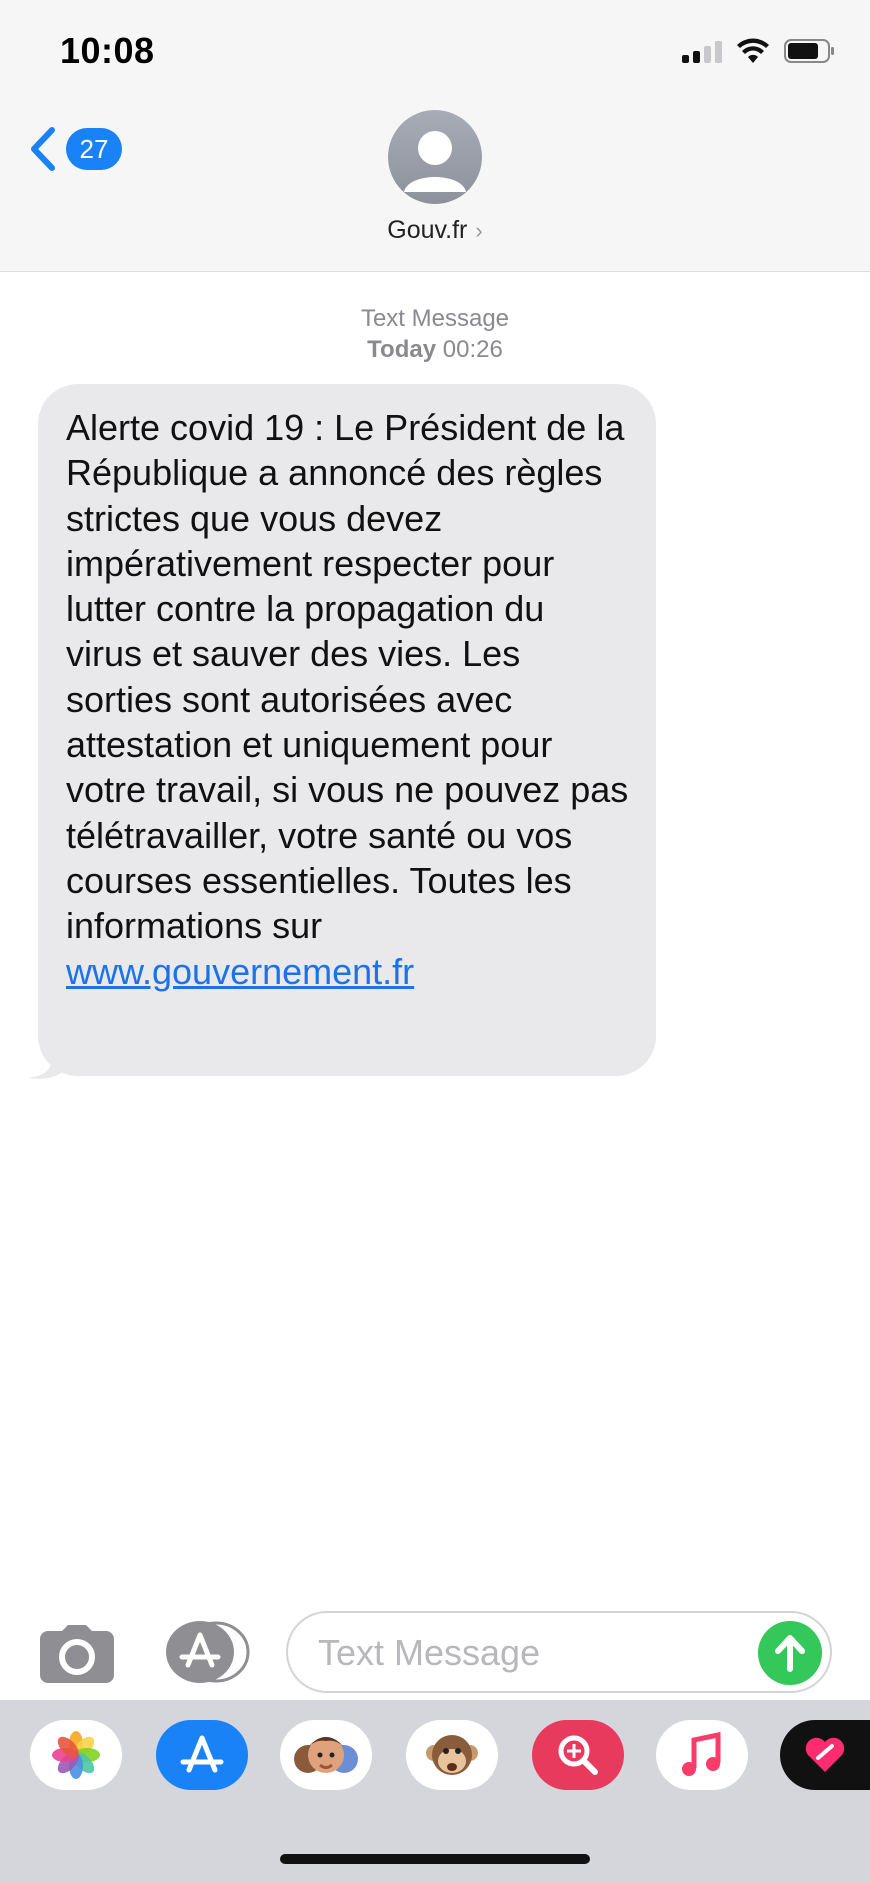 The width and height of the screenshot is (870, 1883). I want to click on send-button, so click(790, 1653).